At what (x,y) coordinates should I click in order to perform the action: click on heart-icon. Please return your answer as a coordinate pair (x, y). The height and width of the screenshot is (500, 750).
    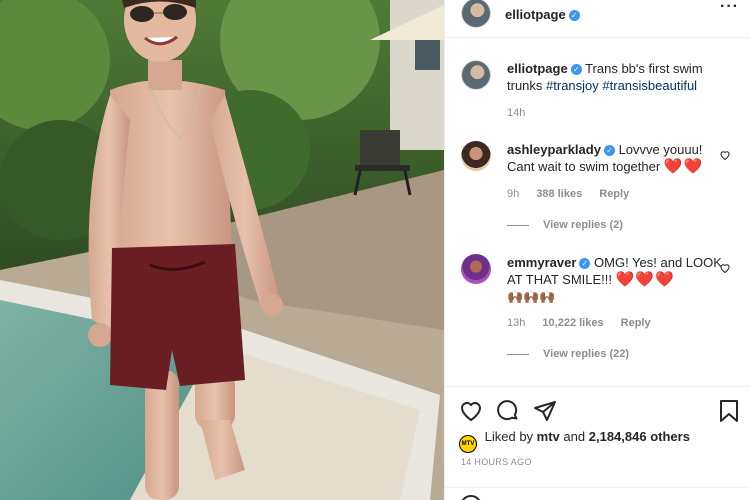
    Looking at the image, I should click on (471, 411).